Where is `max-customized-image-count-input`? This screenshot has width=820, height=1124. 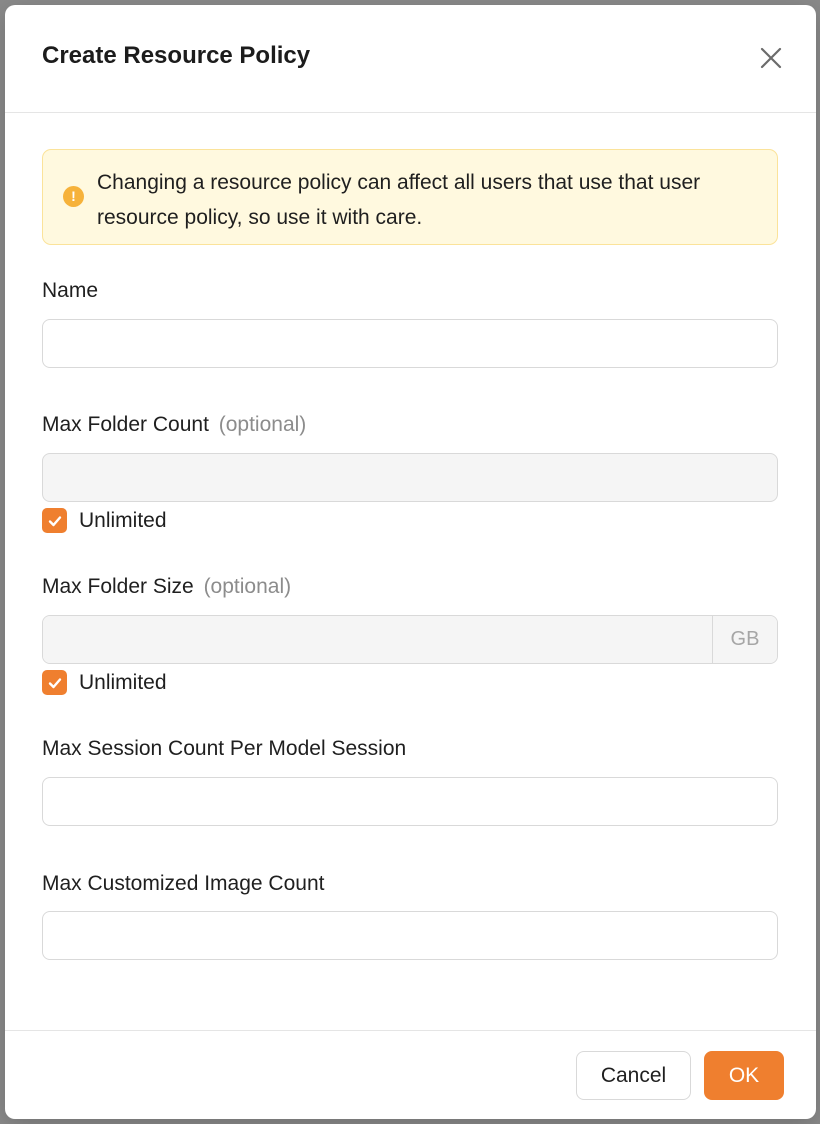 max-customized-image-count-input is located at coordinates (410, 935).